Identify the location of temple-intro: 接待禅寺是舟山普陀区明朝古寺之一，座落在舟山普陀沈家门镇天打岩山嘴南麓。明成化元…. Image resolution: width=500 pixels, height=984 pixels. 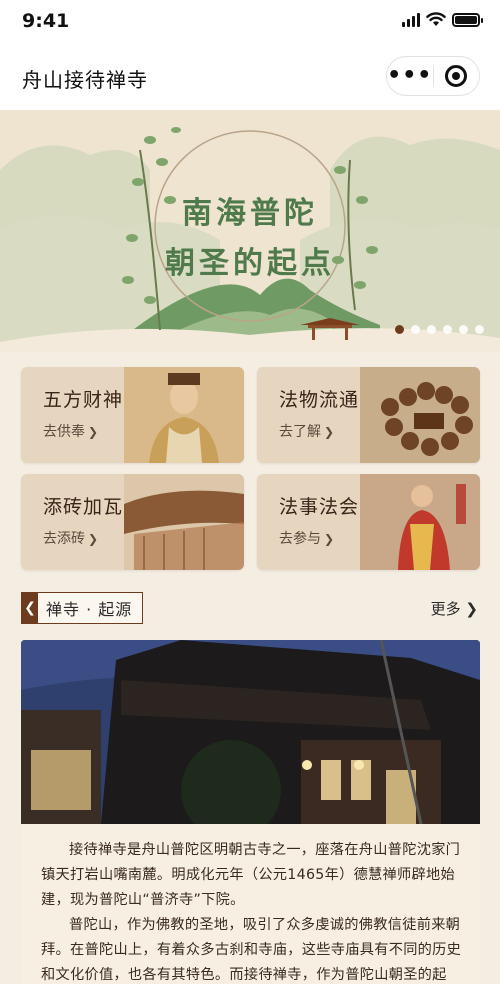
(250, 904).